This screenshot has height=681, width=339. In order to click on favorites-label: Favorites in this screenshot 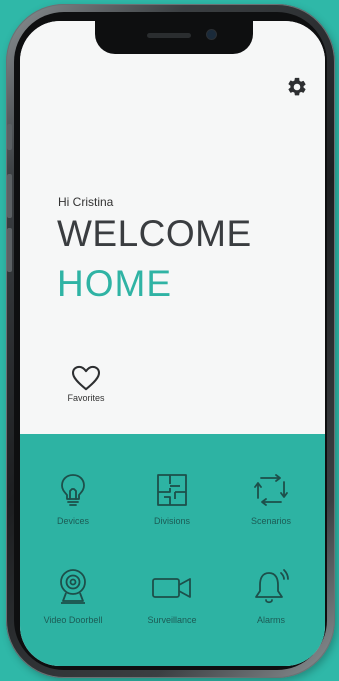, I will do `click(86, 398)`.